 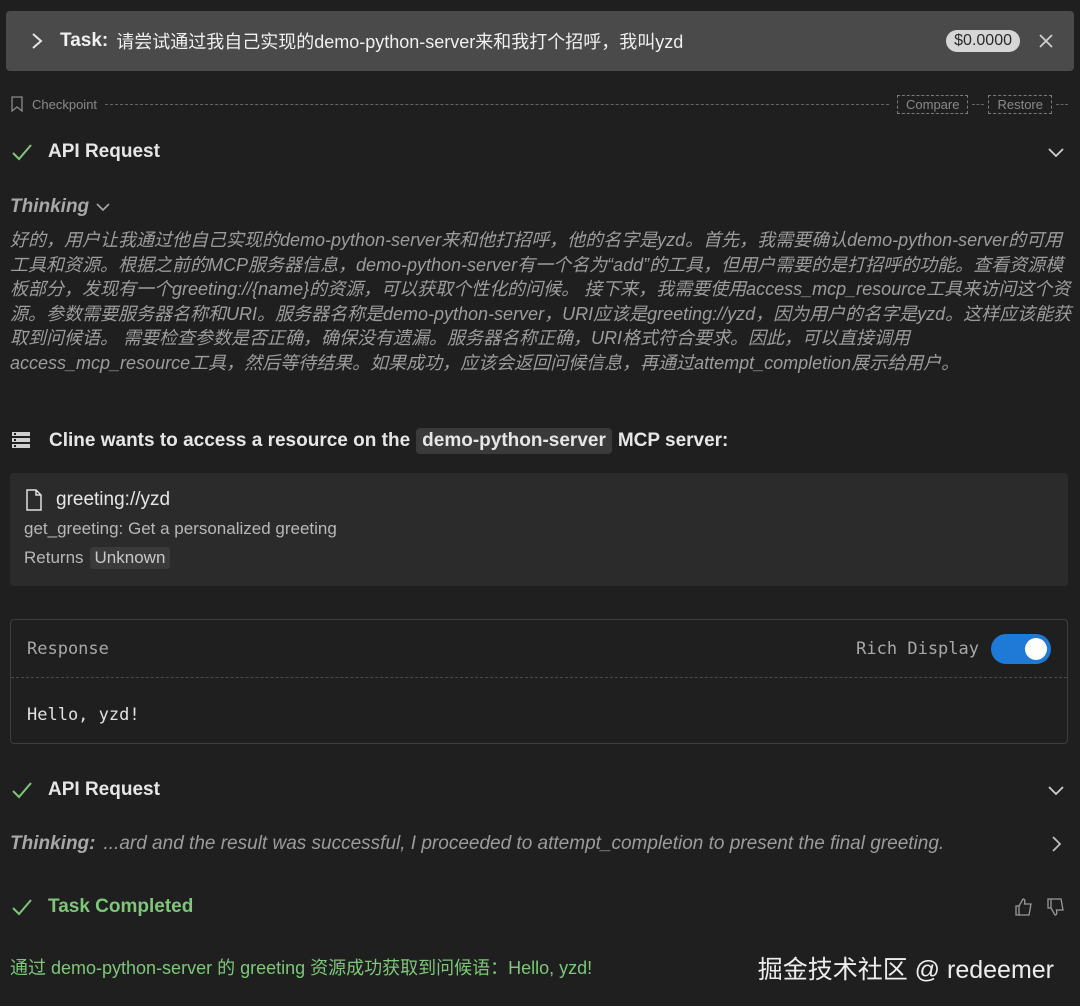 I want to click on feedback-buttons, so click(x=1040, y=907).